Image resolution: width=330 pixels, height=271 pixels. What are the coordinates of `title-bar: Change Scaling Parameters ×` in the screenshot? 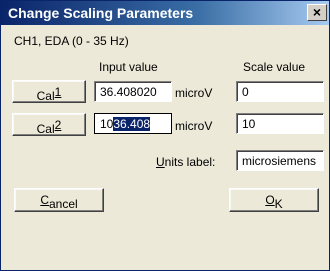 It's located at (165, 13).